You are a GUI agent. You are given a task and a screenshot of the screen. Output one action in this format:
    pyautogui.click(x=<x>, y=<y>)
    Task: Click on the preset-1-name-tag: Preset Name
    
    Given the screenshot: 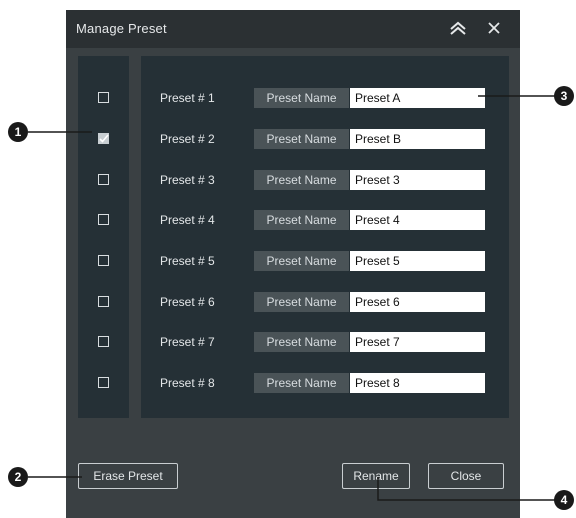 What is the action you would take?
    pyautogui.click(x=301, y=98)
    